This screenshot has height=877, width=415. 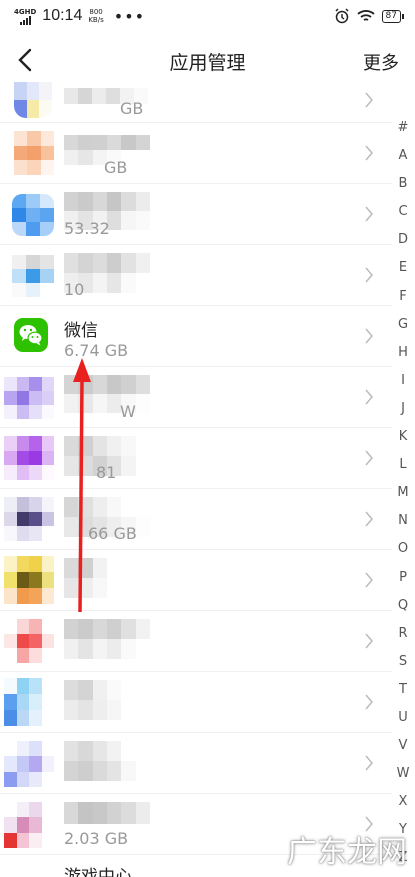 I want to click on index-letter: H, so click(x=403, y=353).